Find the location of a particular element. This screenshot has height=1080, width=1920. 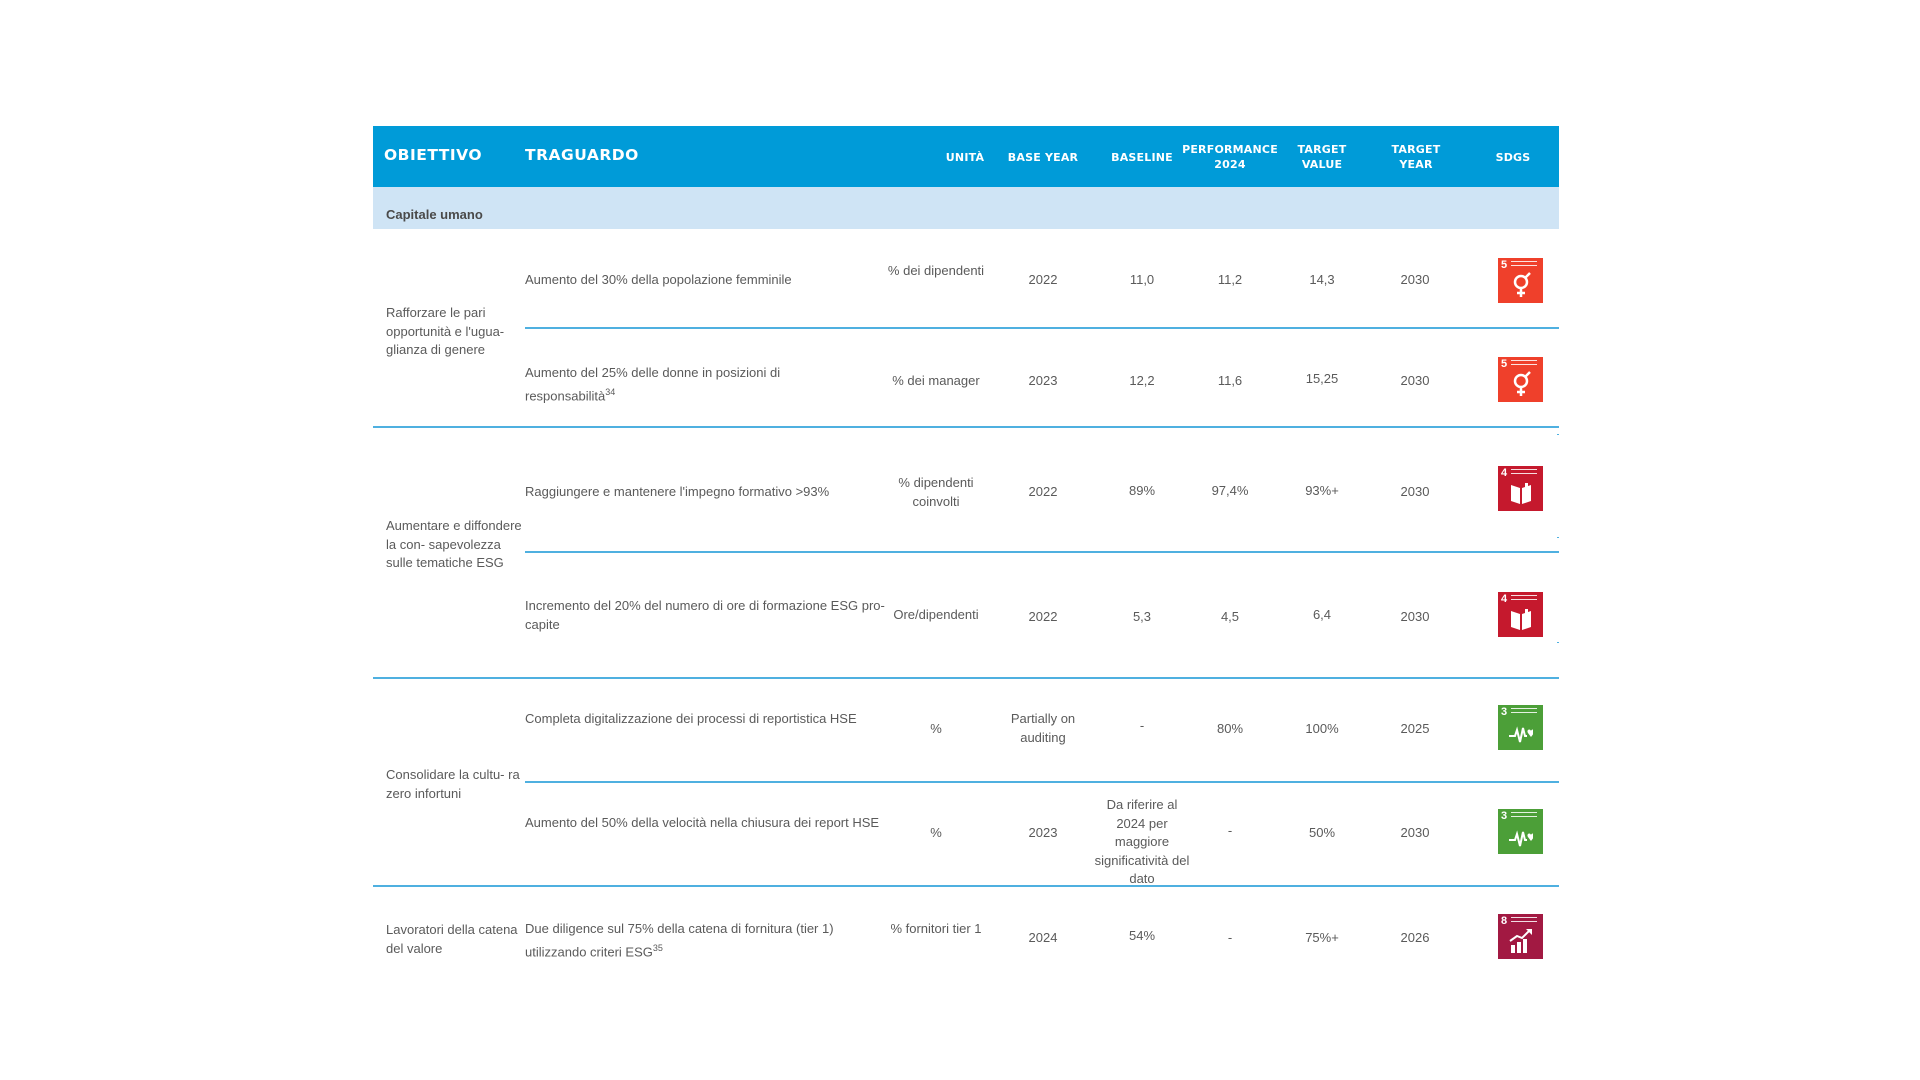

objective-zero-infortuni: Consolidare la cultu- ra zero infortuni is located at coordinates (453, 784).